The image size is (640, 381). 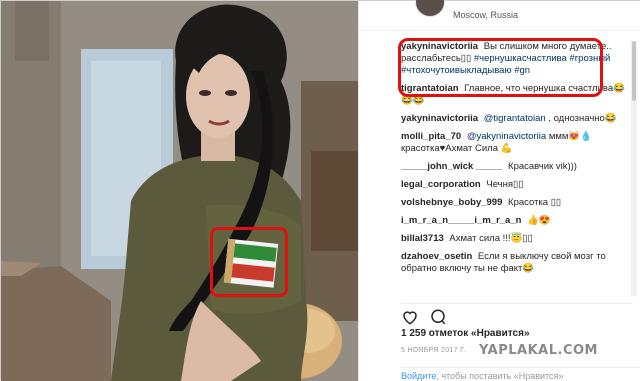 What do you see at coordinates (451, 166) in the screenshot?
I see `comment-username: _____john_wick _____` at bounding box center [451, 166].